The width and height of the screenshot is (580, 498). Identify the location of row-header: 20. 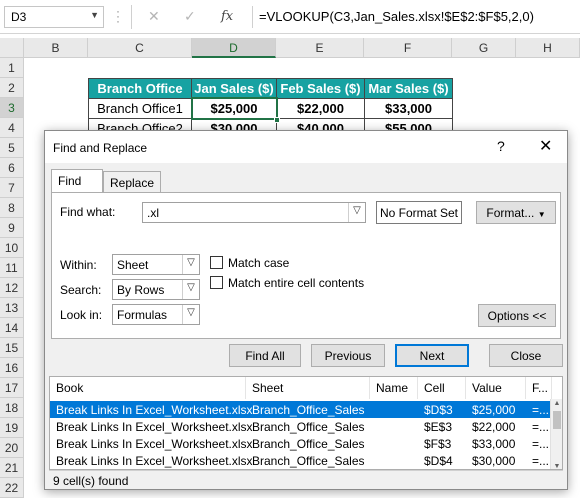
(12, 448).